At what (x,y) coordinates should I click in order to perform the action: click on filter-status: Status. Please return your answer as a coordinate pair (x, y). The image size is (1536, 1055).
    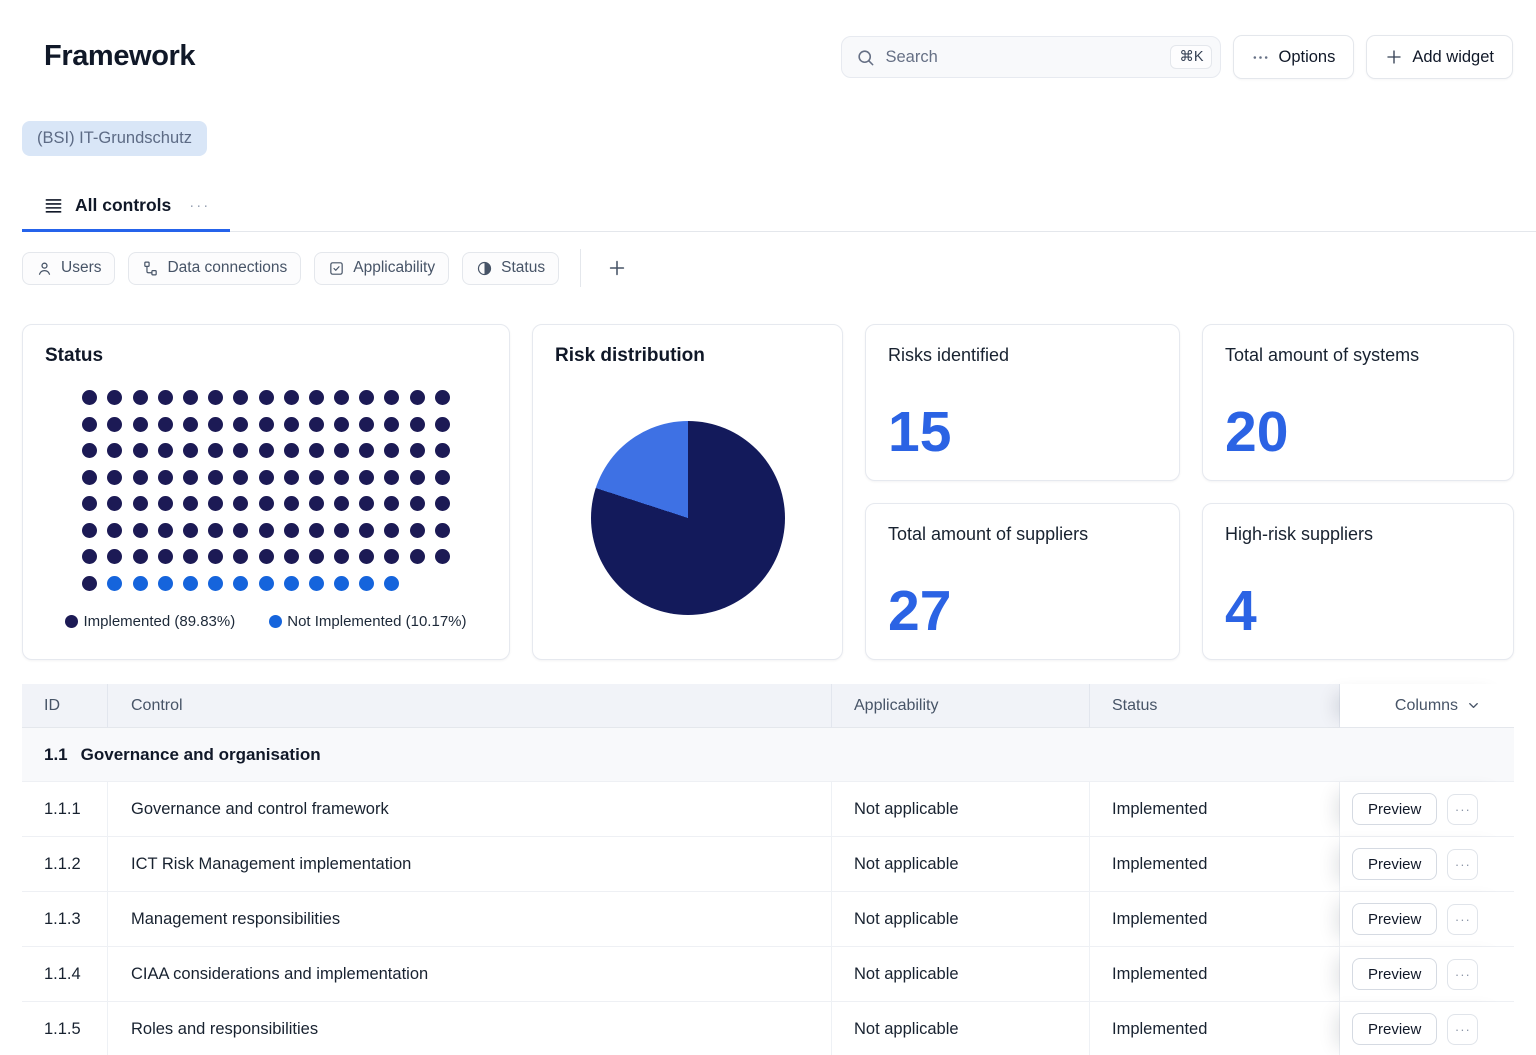
    Looking at the image, I should click on (511, 268).